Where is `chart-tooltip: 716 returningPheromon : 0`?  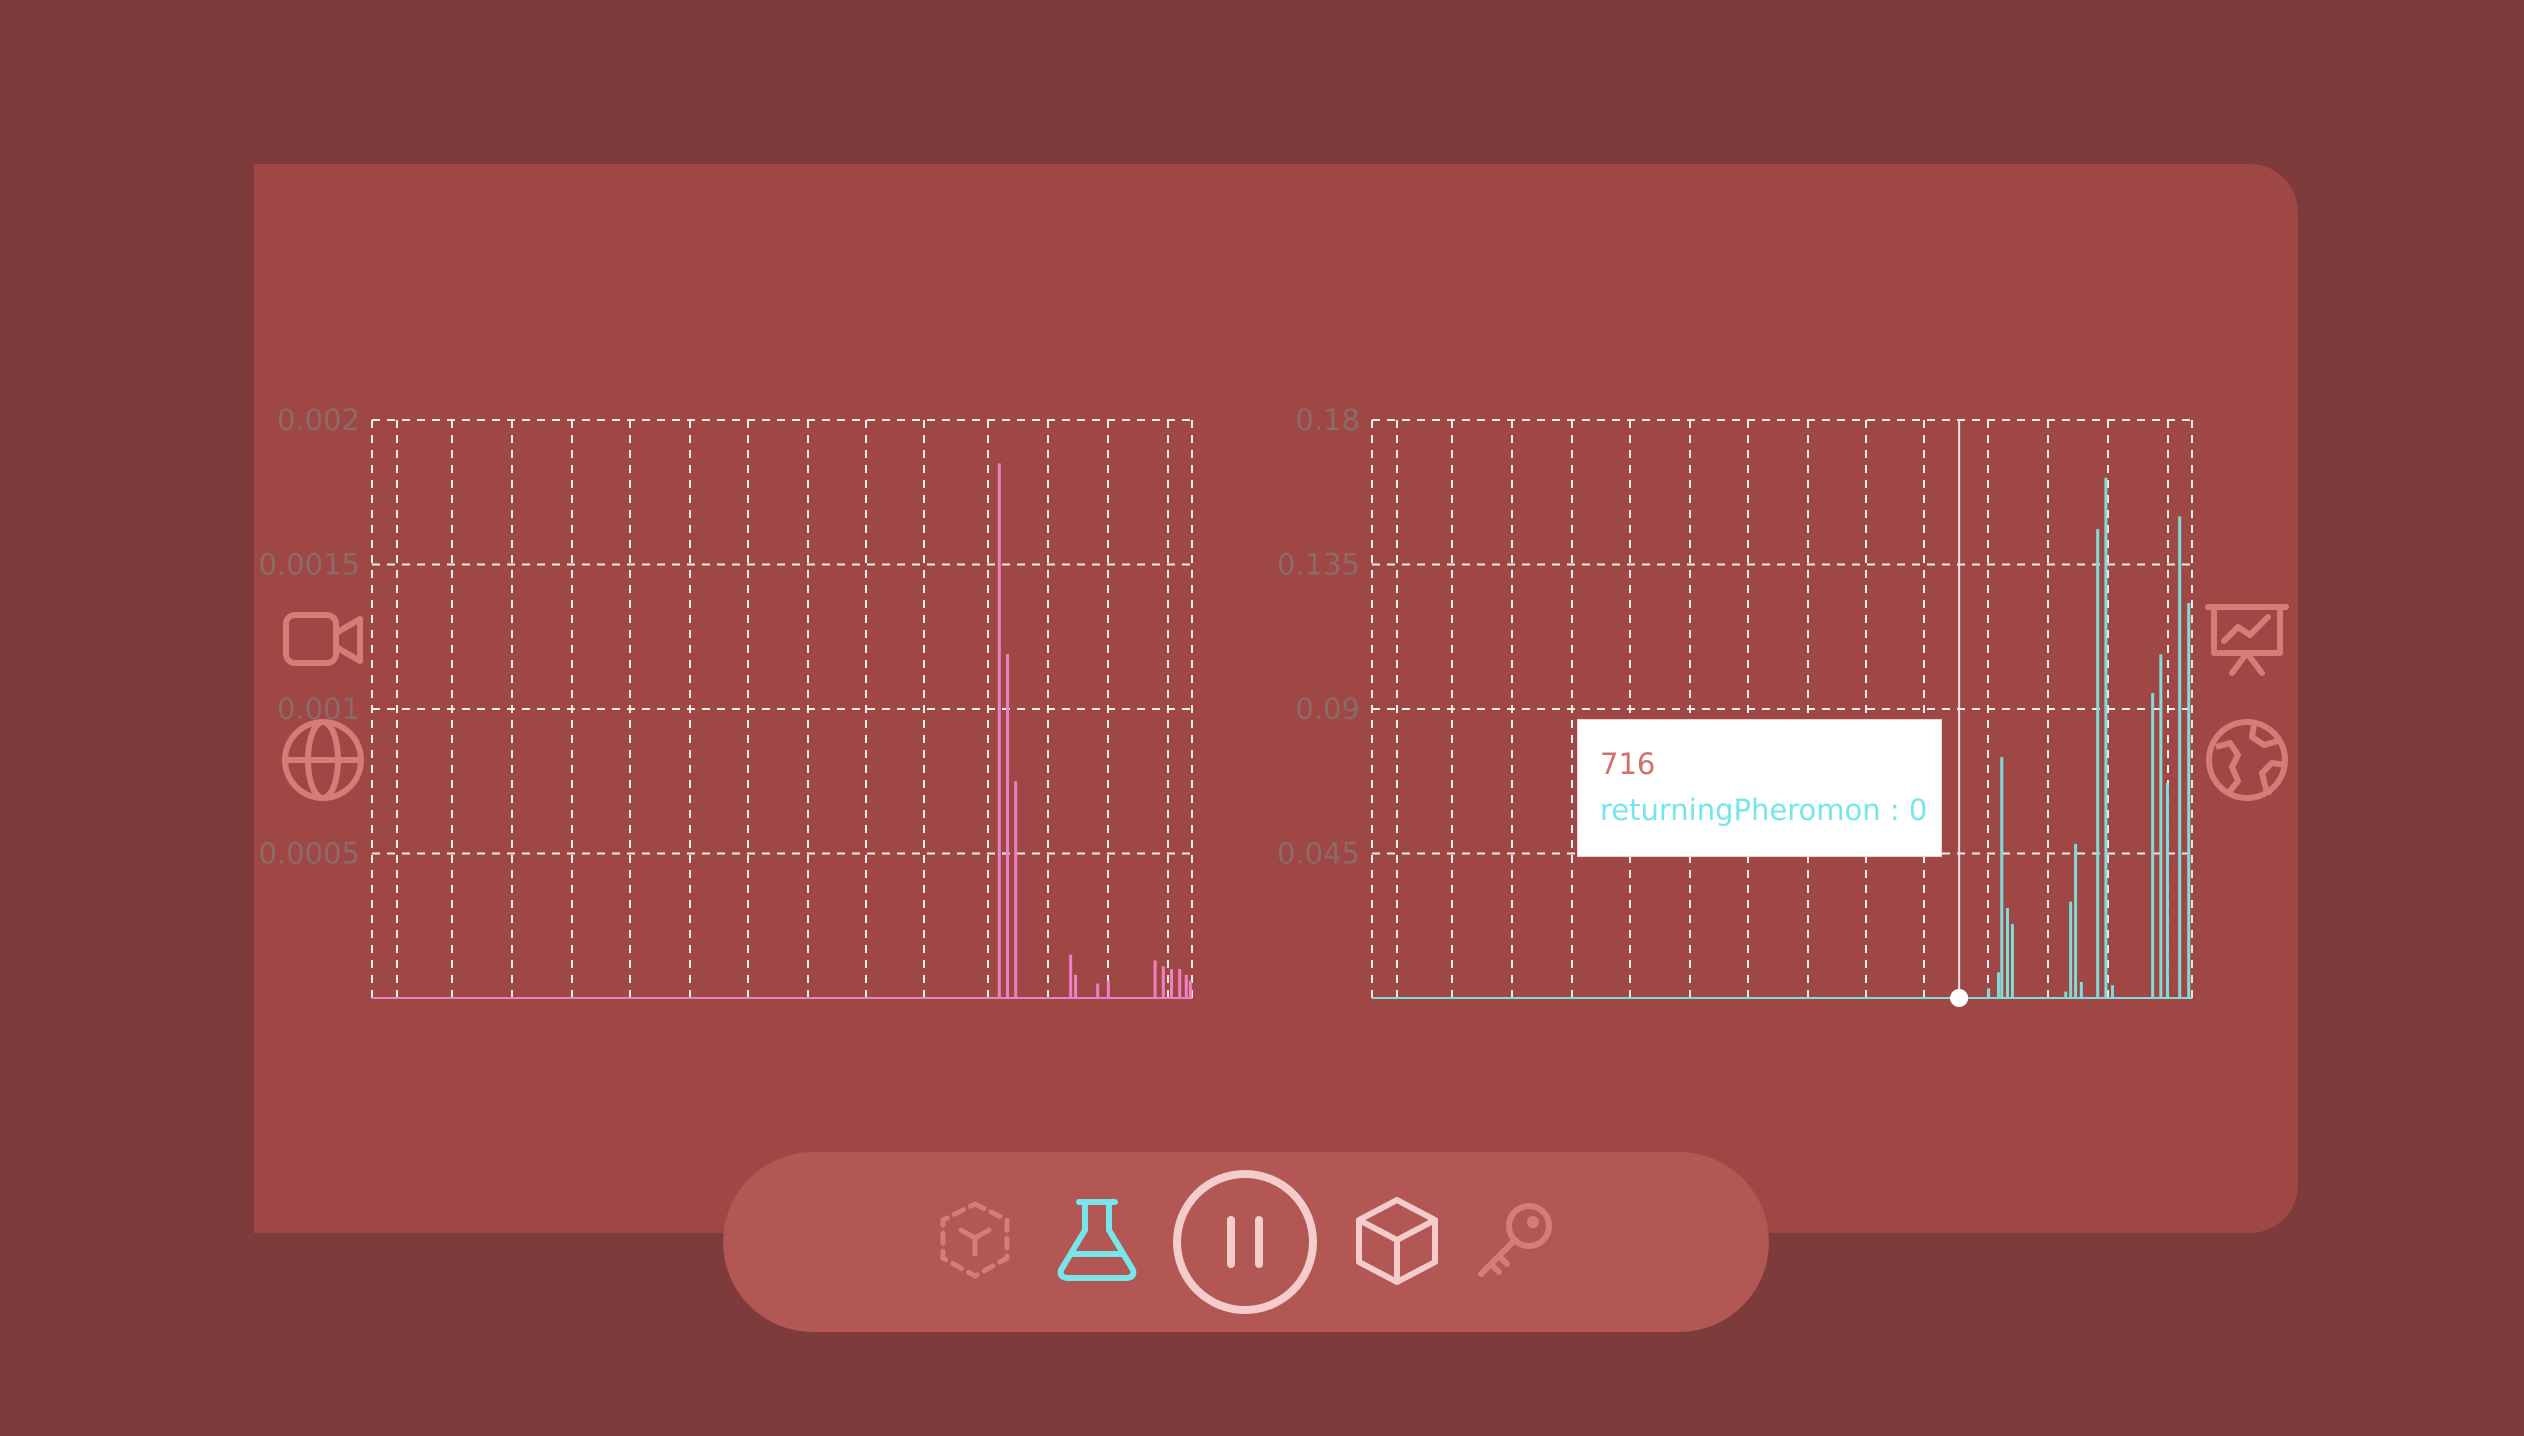 chart-tooltip: 716 returningPheromon : 0 is located at coordinates (1759, 788).